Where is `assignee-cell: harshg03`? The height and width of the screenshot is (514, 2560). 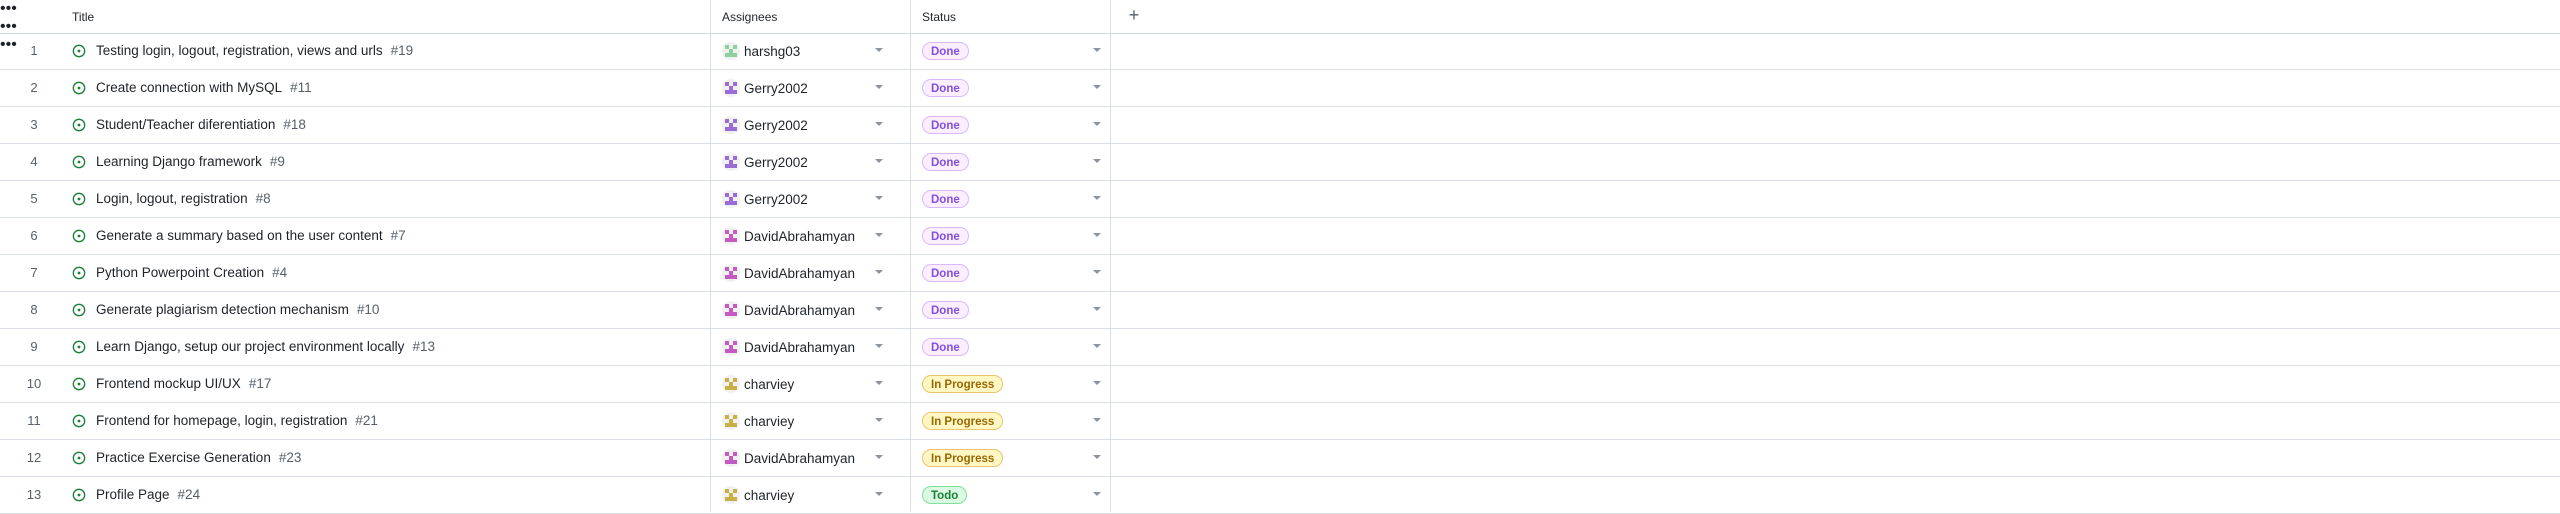
assignee-cell: harshg03 is located at coordinates (761, 51).